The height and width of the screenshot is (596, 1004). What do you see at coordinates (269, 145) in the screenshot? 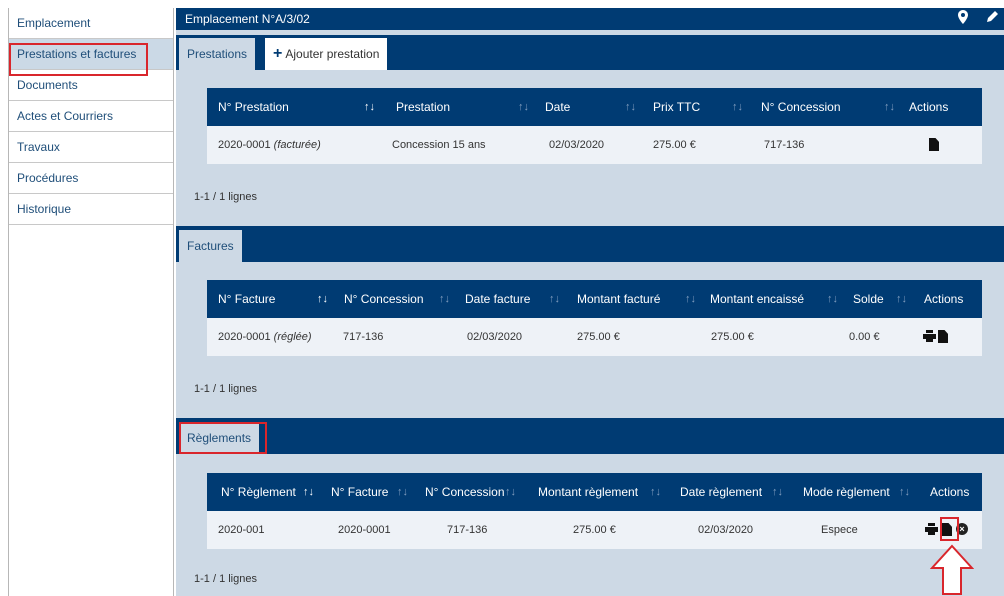
I see `cell-n-prestation: 2020-0001 (facturée)` at bounding box center [269, 145].